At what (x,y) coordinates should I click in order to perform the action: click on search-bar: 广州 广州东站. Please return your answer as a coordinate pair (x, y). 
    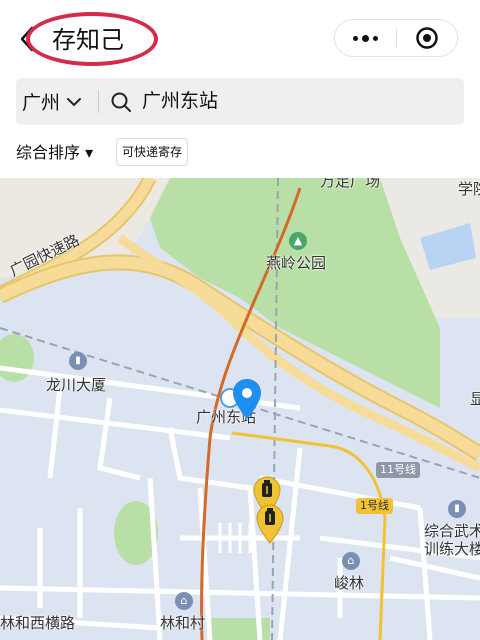
    Looking at the image, I should click on (240, 101).